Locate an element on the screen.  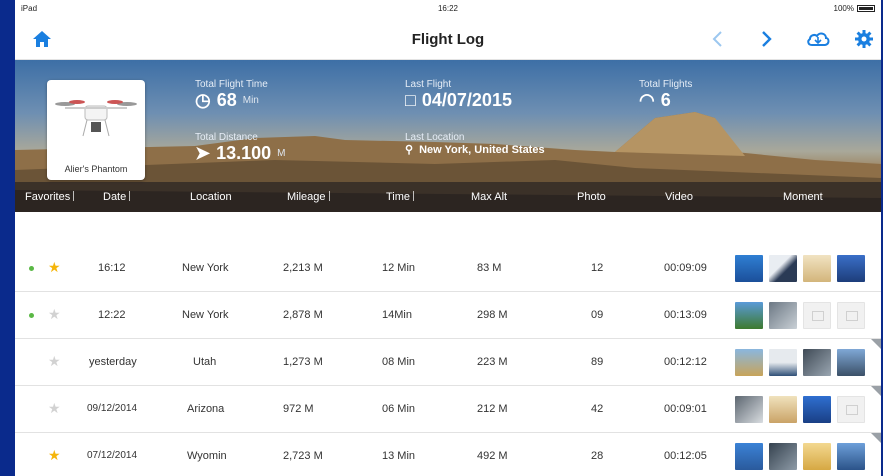
total-flight-time: Total Flight Time ◷ 68 Min is located at coordinates (231, 94).